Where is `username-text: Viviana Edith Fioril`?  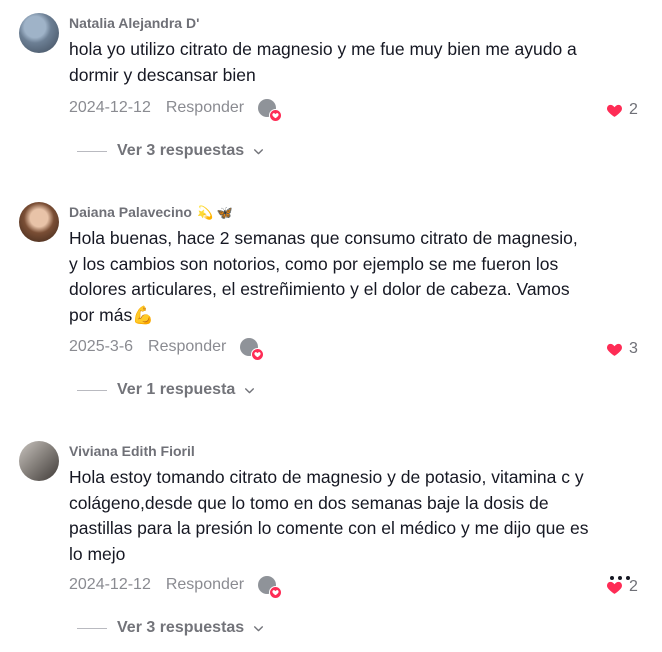
username-text: Viviana Edith Fioril is located at coordinates (132, 451).